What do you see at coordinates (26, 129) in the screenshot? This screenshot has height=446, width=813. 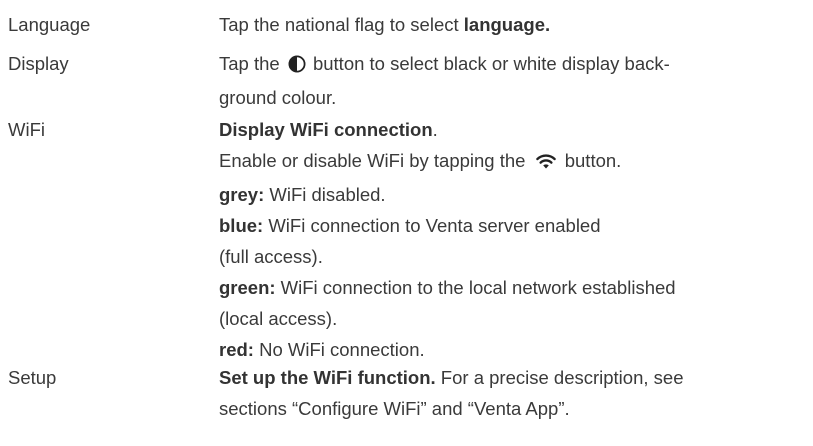 I see `wifi-term: WiFi` at bounding box center [26, 129].